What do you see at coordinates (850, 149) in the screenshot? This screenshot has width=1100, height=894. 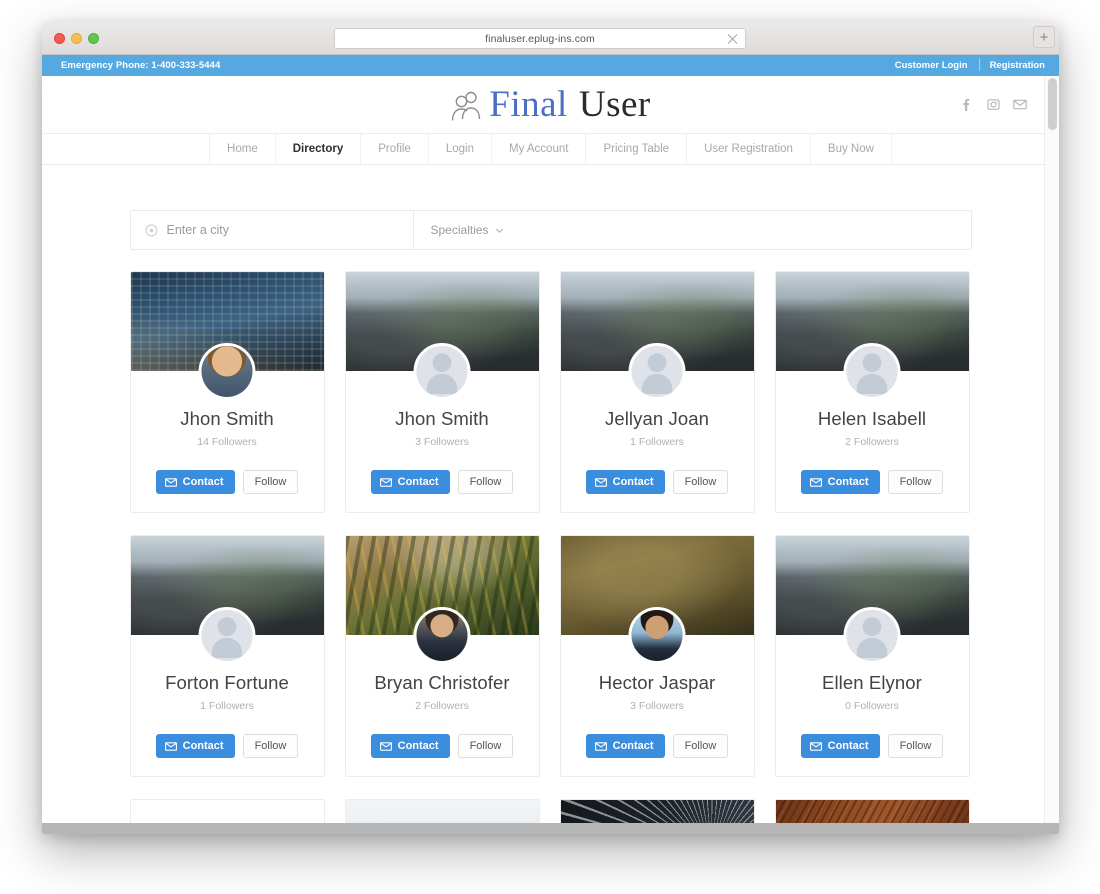 I see `nav-item-buy-now: Buy Now` at bounding box center [850, 149].